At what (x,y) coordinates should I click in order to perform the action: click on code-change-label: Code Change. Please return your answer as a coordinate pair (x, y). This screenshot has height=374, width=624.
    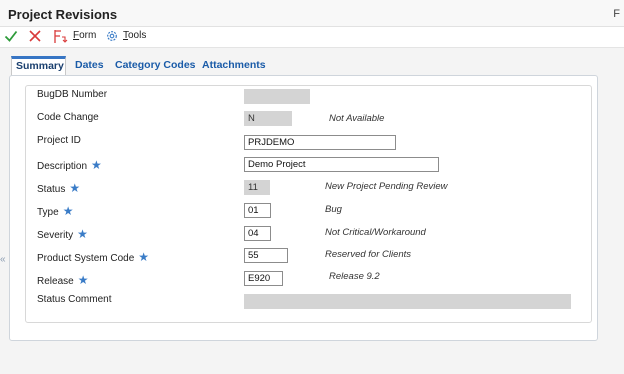
    Looking at the image, I should click on (68, 117).